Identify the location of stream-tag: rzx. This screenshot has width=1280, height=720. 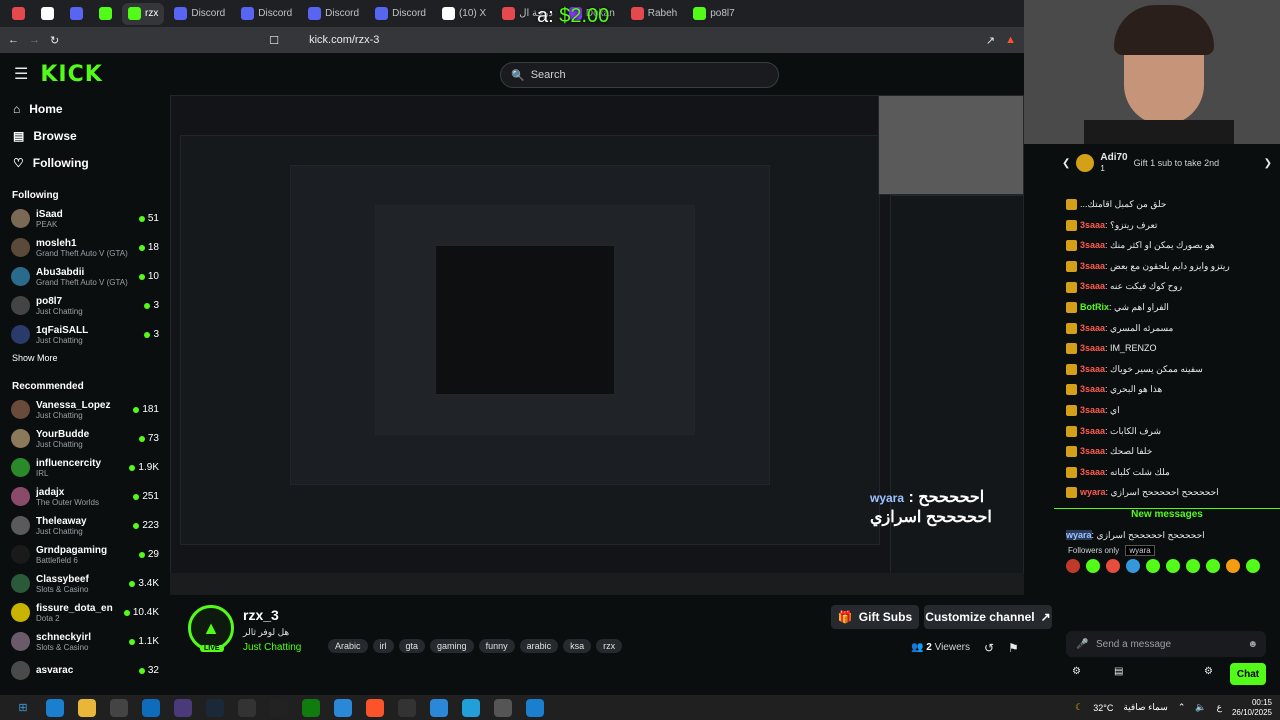
(609, 646).